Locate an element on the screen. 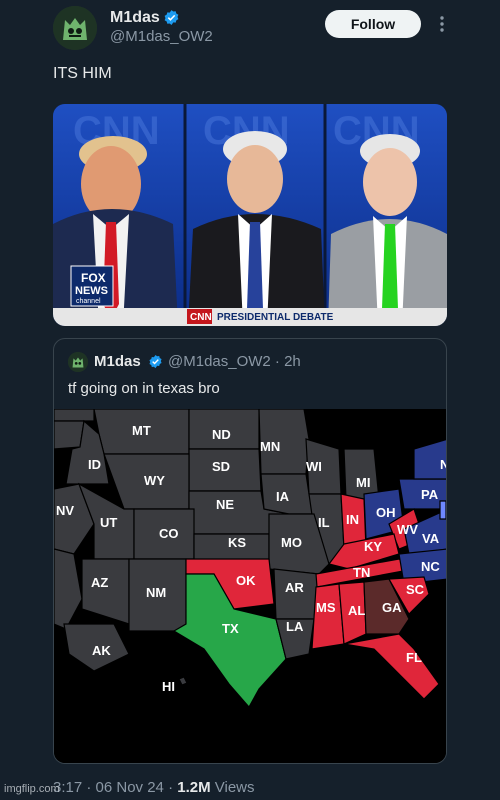  label-ga: GA is located at coordinates (392, 607).